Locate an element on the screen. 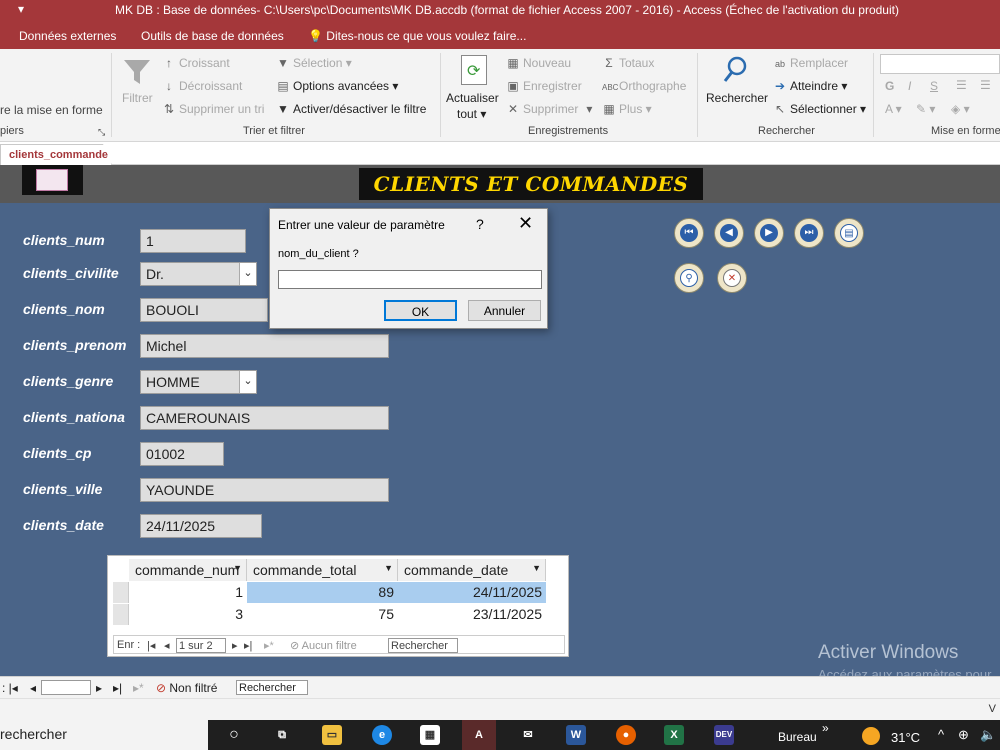  file-explorer-icon: ▭ is located at coordinates (332, 735).